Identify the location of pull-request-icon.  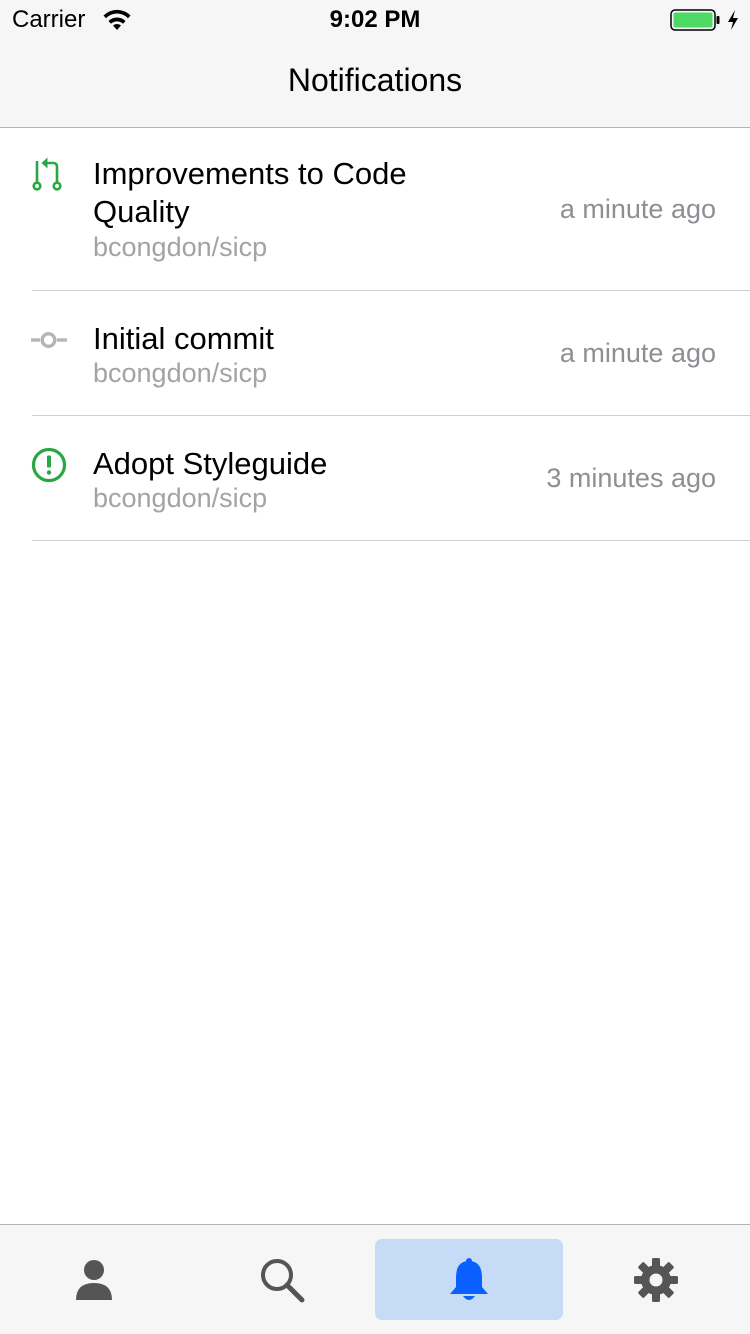
(47, 174).